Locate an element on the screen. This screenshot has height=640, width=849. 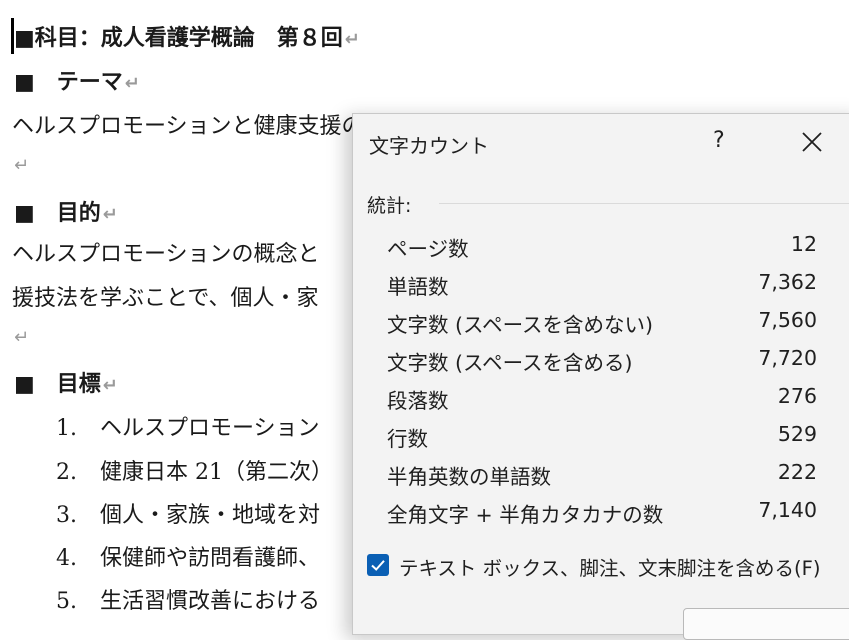
stat-label: 文字数 (スペースを含める) is located at coordinates (510, 363).